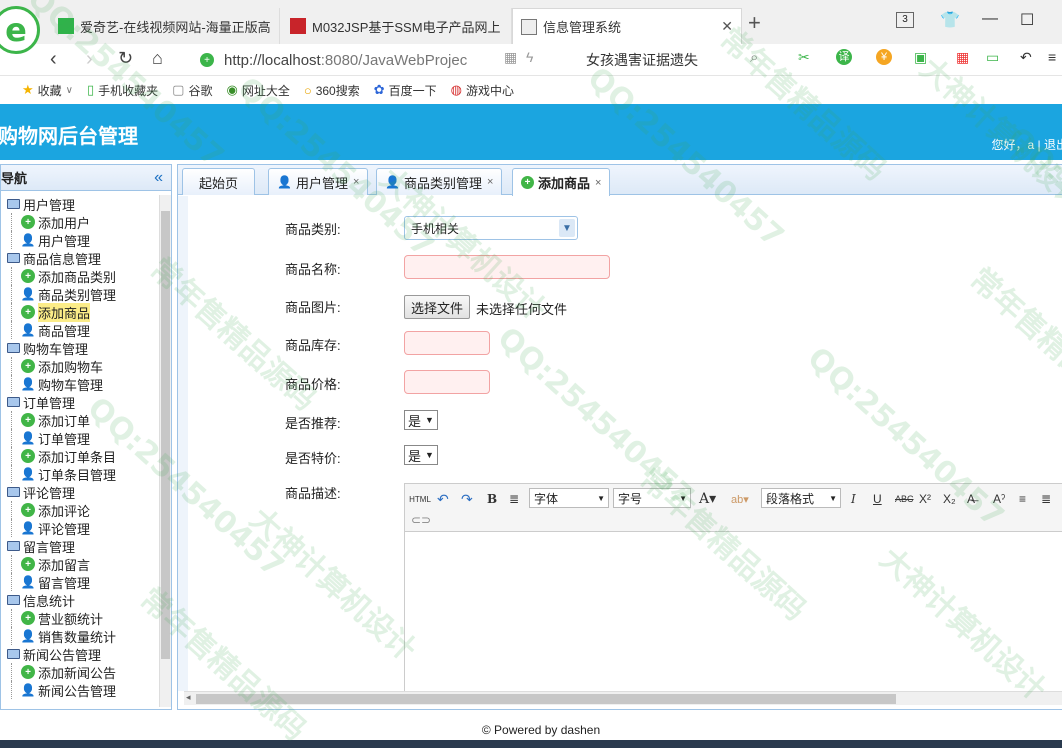 This screenshot has width=1062, height=748. Describe the element at coordinates (754, 23) in the screenshot. I see `new-tab-icon: +` at that location.